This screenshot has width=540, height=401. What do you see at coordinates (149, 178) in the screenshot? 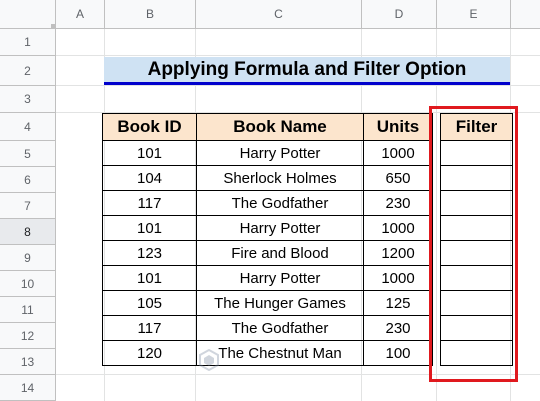
I see `cell-book-id: 104` at bounding box center [149, 178].